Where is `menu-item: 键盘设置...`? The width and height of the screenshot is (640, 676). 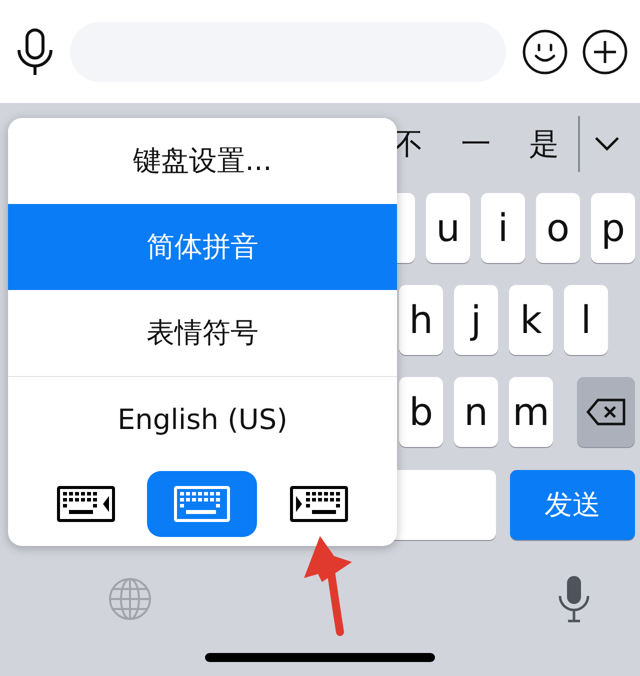
menu-item: 键盘设置... is located at coordinates (202, 161).